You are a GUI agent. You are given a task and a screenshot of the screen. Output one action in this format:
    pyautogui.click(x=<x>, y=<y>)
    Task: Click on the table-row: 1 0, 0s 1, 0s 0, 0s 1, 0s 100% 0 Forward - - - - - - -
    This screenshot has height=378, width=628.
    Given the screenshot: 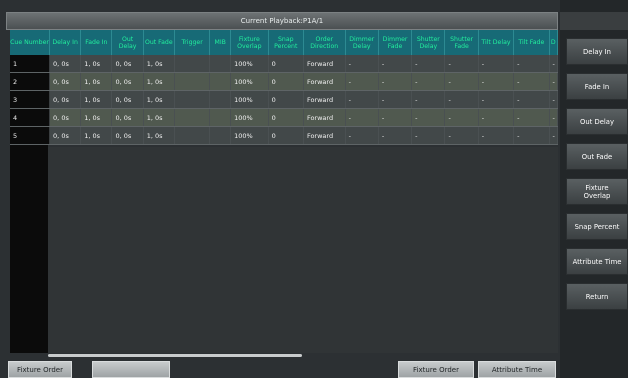 What is the action you would take?
    pyautogui.click(x=284, y=64)
    